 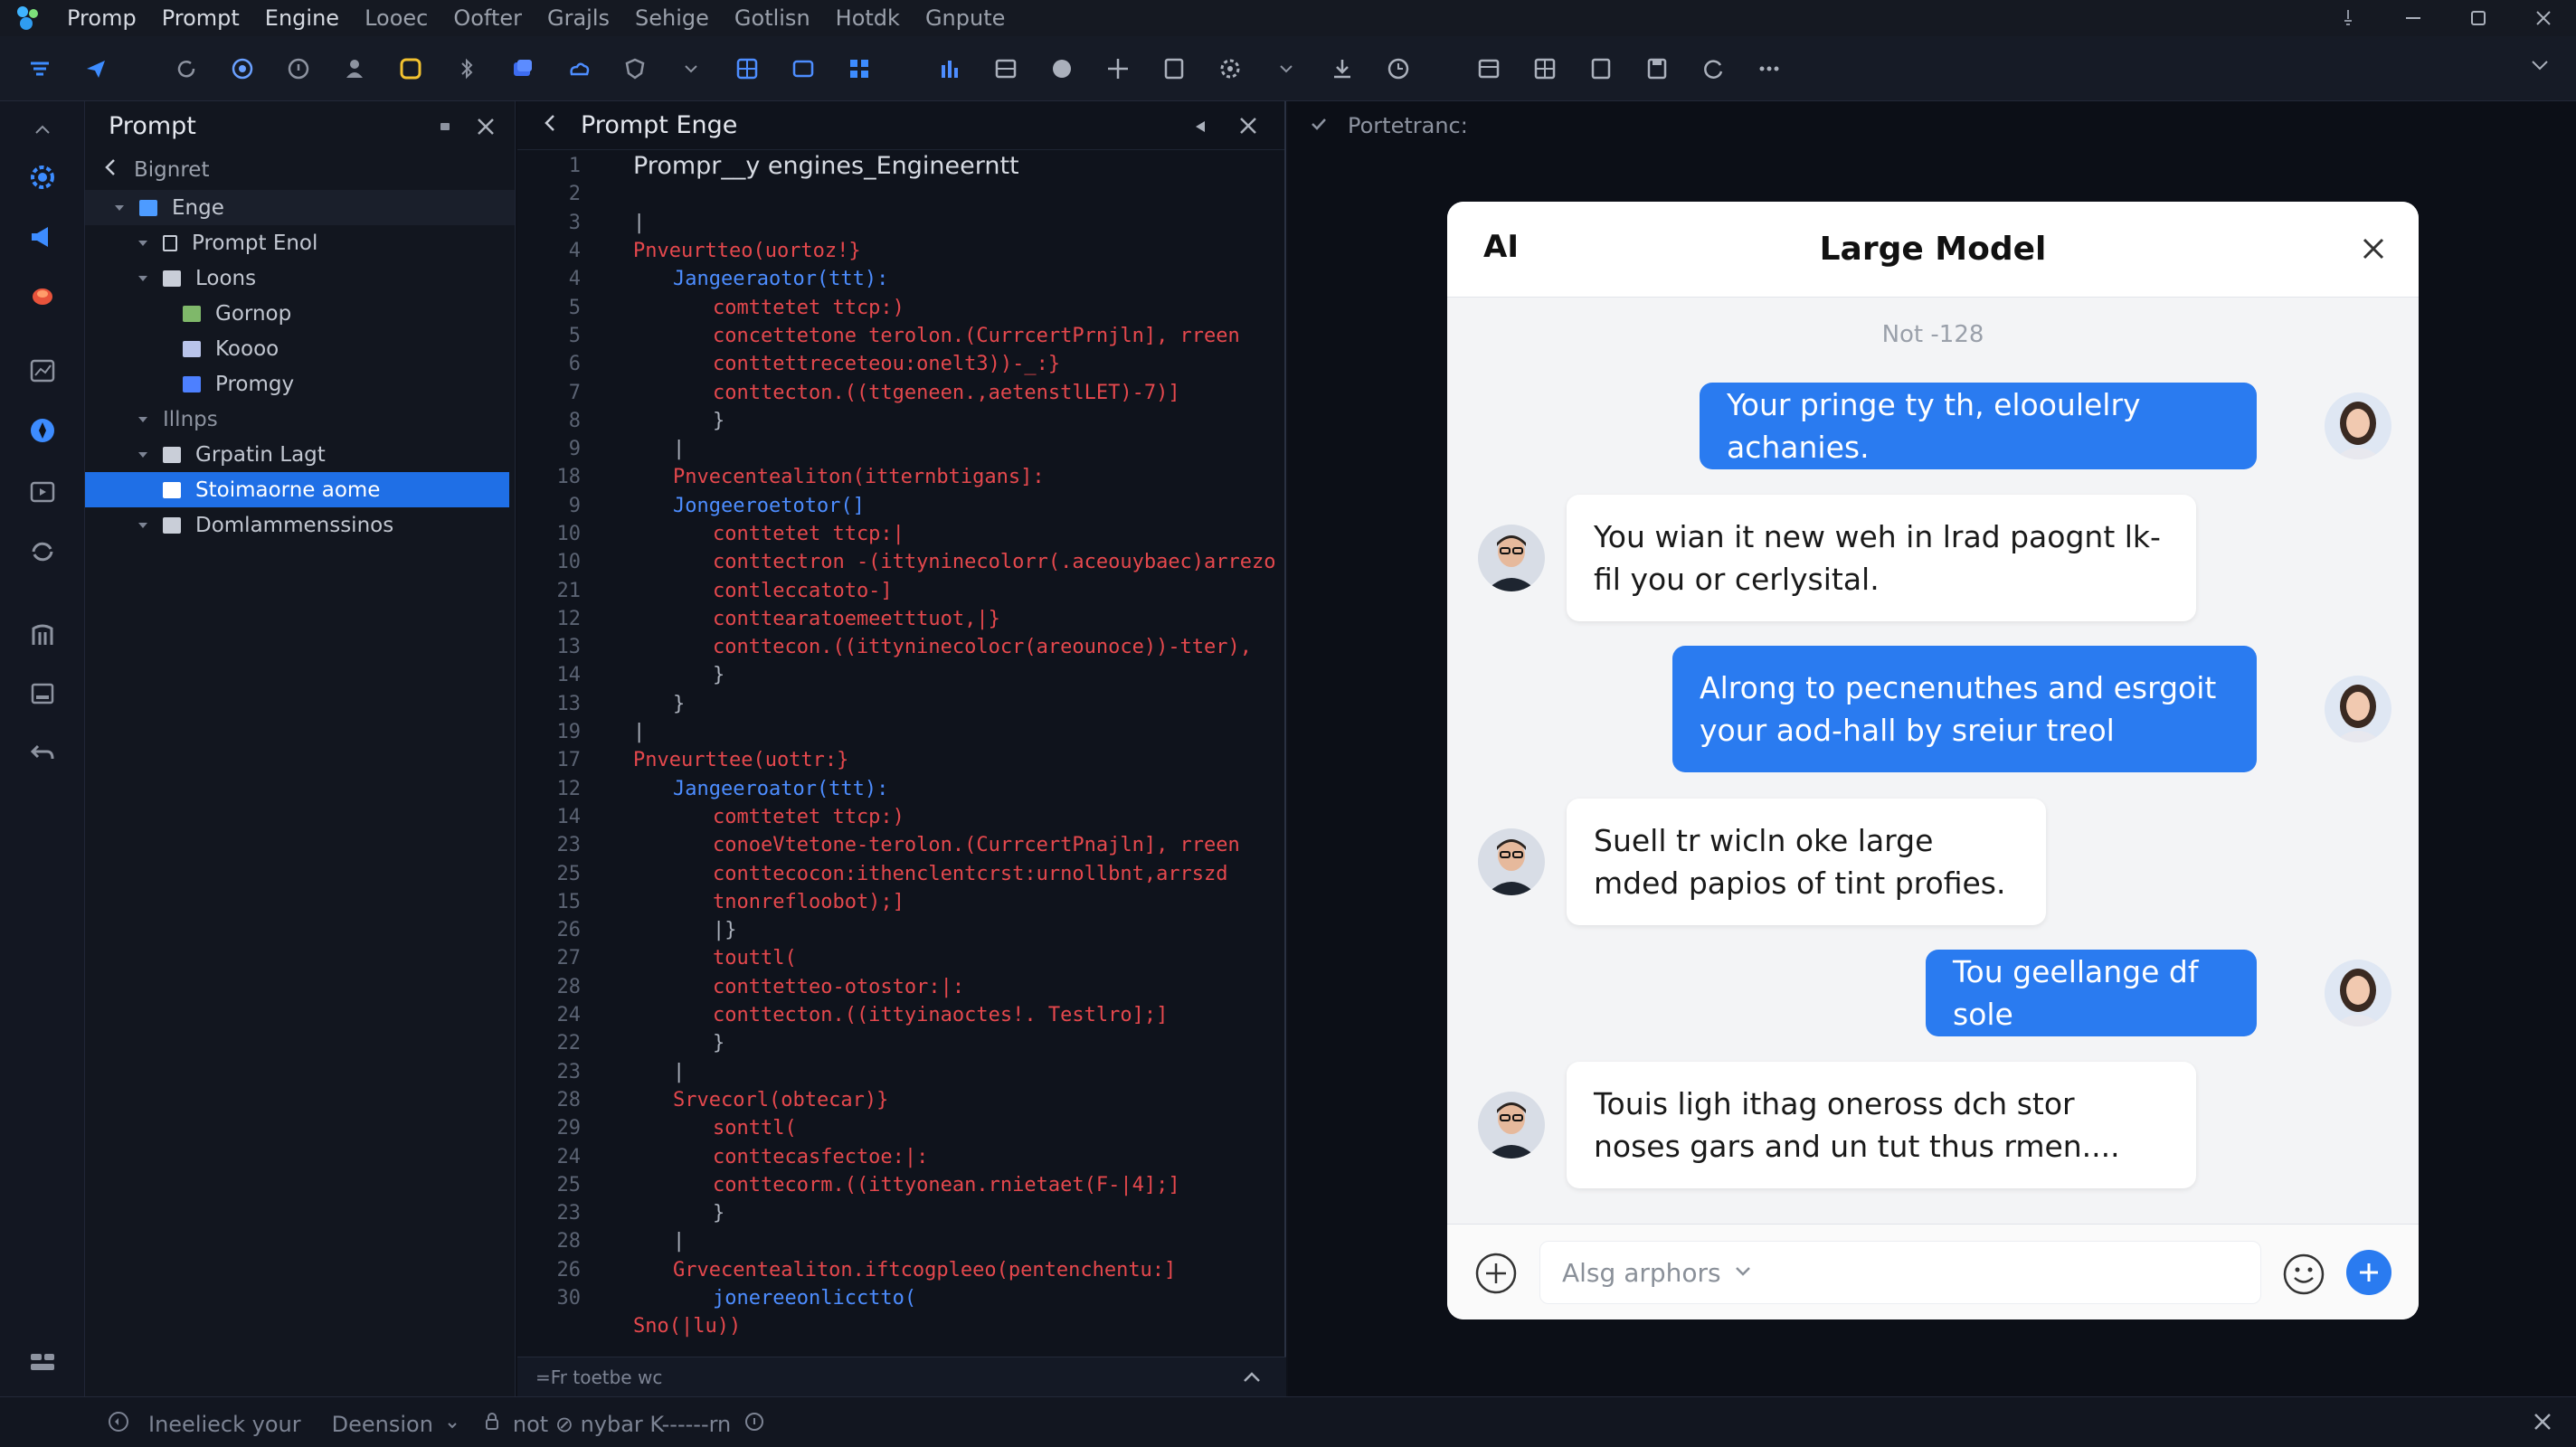 I want to click on sync-arrows-icon, so click(x=42, y=551).